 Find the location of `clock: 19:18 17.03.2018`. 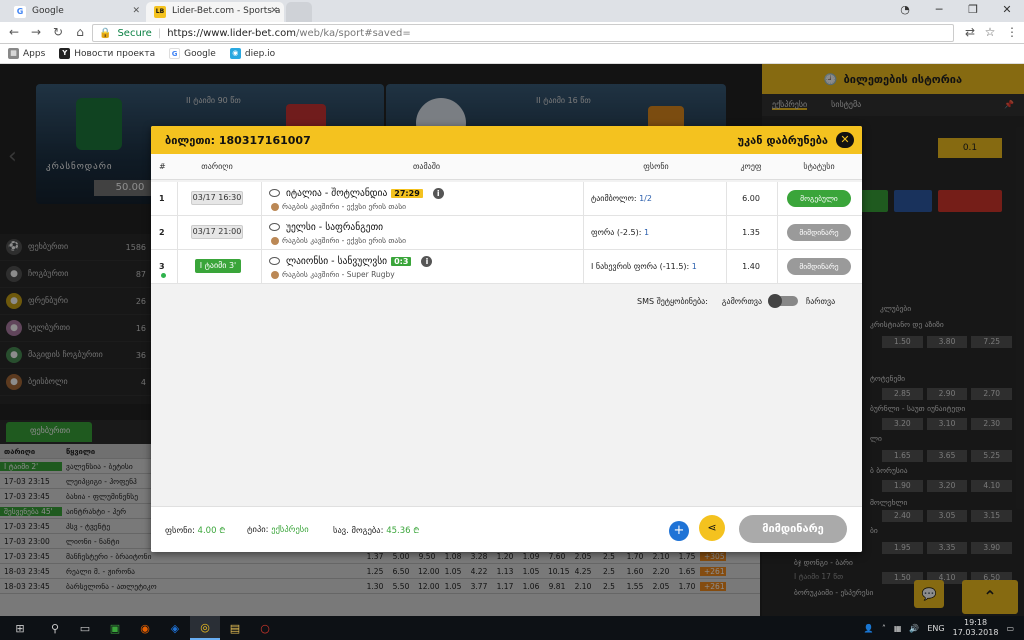

clock: 19:18 17.03.2018 is located at coordinates (976, 628).